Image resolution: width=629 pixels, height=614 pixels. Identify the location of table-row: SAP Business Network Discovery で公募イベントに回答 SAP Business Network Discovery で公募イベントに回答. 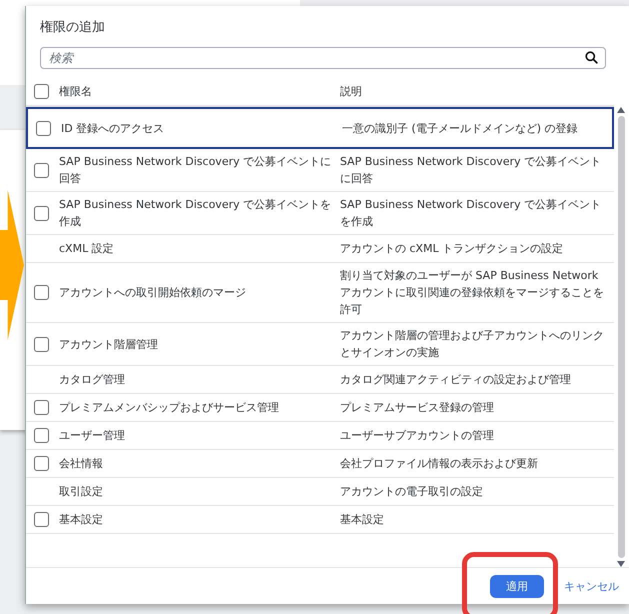
(320, 170).